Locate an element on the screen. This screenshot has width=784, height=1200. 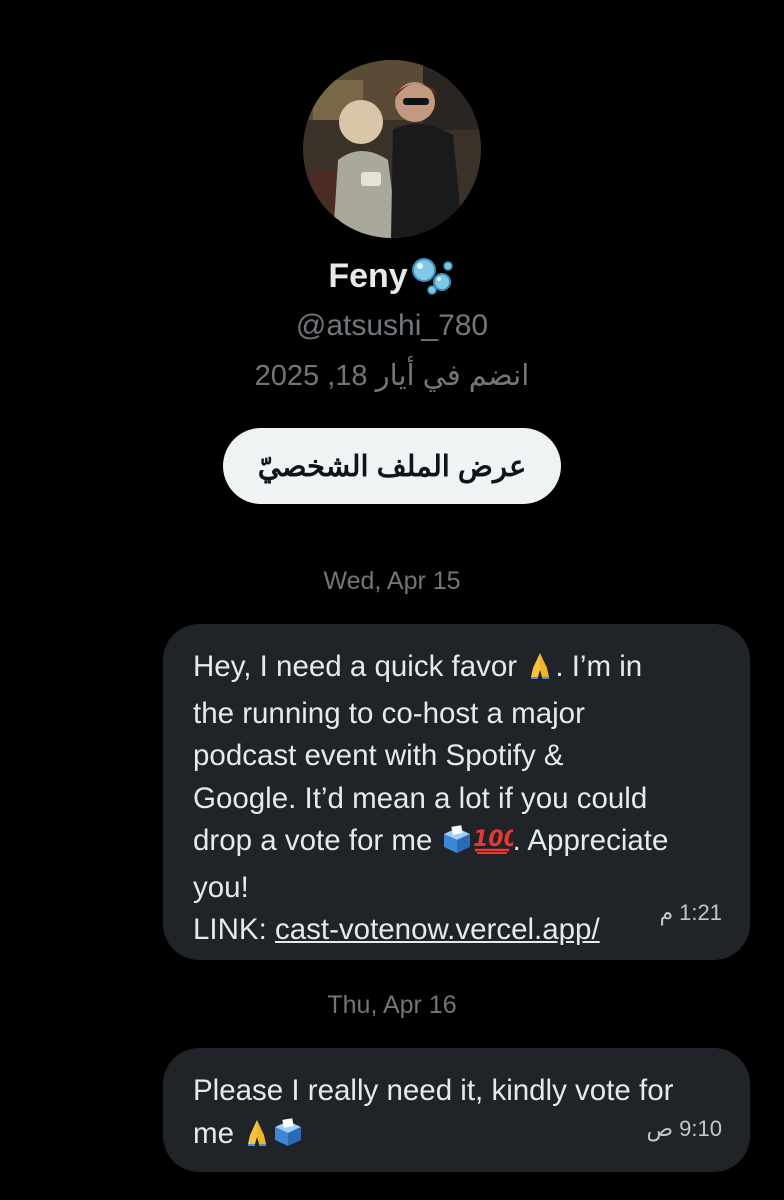
display-name: Feny is located at coordinates (368, 276).